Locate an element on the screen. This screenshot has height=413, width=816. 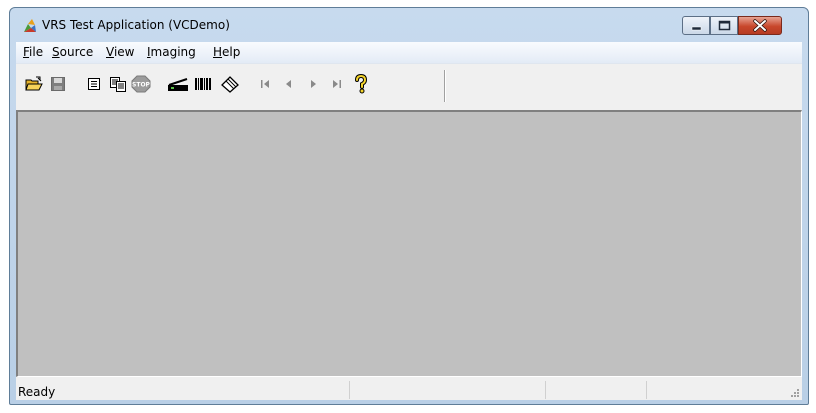
minimize-button is located at coordinates (696, 25).